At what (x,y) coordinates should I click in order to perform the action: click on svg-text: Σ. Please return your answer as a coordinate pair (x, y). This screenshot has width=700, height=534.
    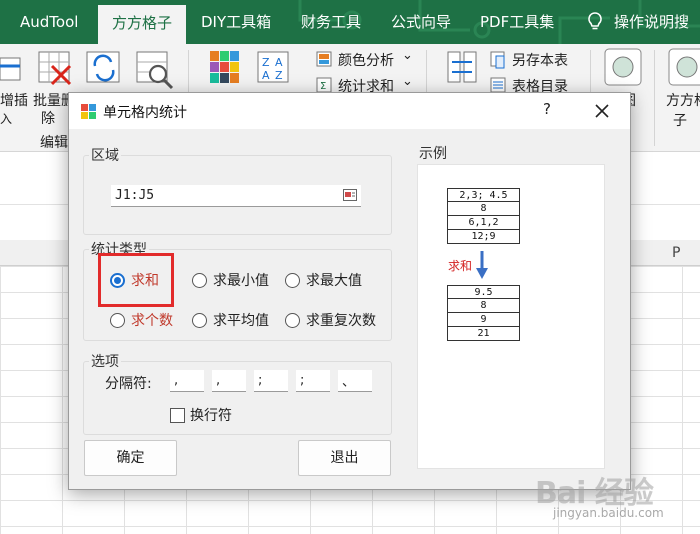
    Looking at the image, I should click on (323, 86).